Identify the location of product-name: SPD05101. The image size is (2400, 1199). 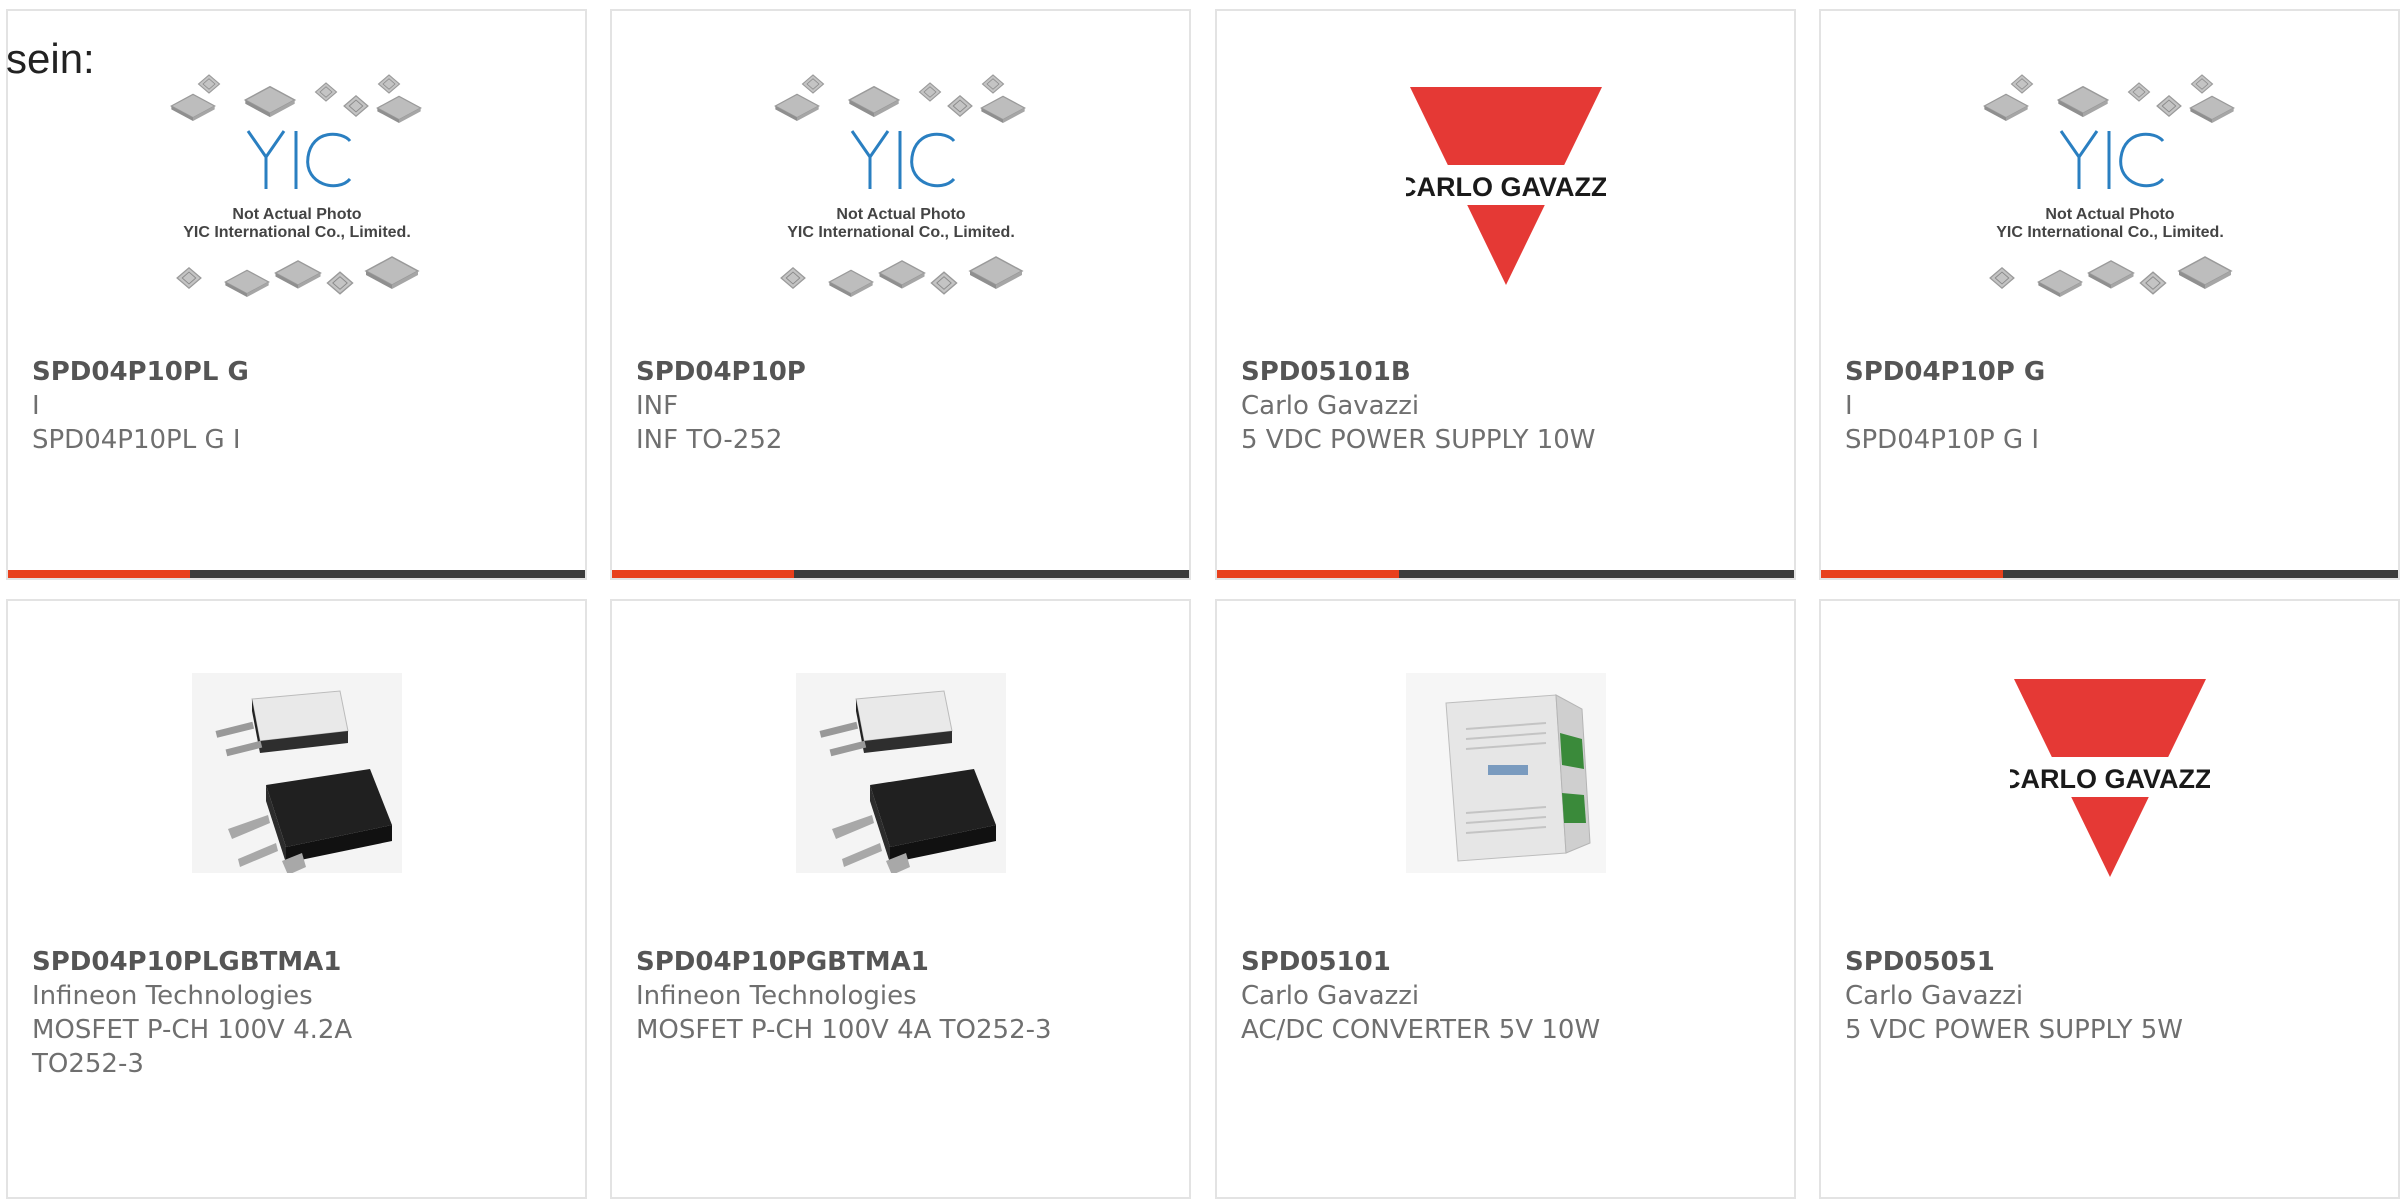
(1505, 962).